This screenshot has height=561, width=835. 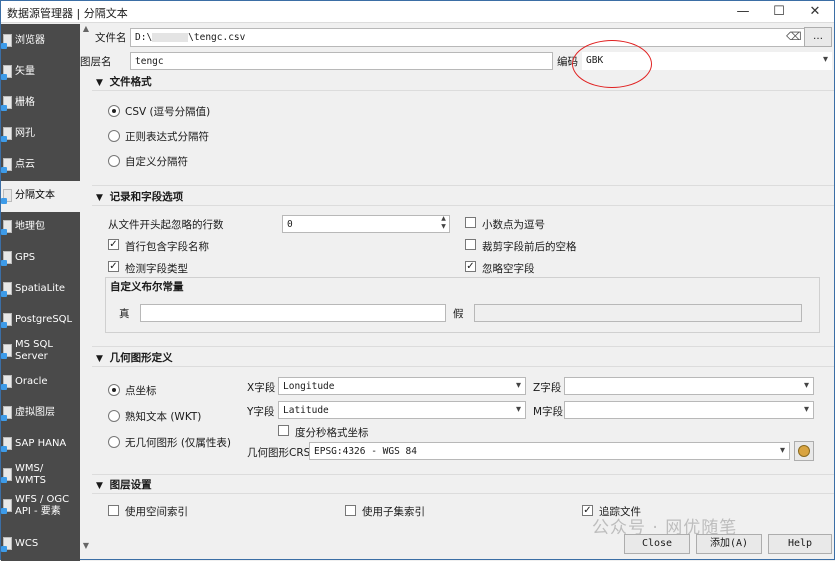 I want to click on spin-arrows-icon: ▲ ▼, so click(x=443, y=224).